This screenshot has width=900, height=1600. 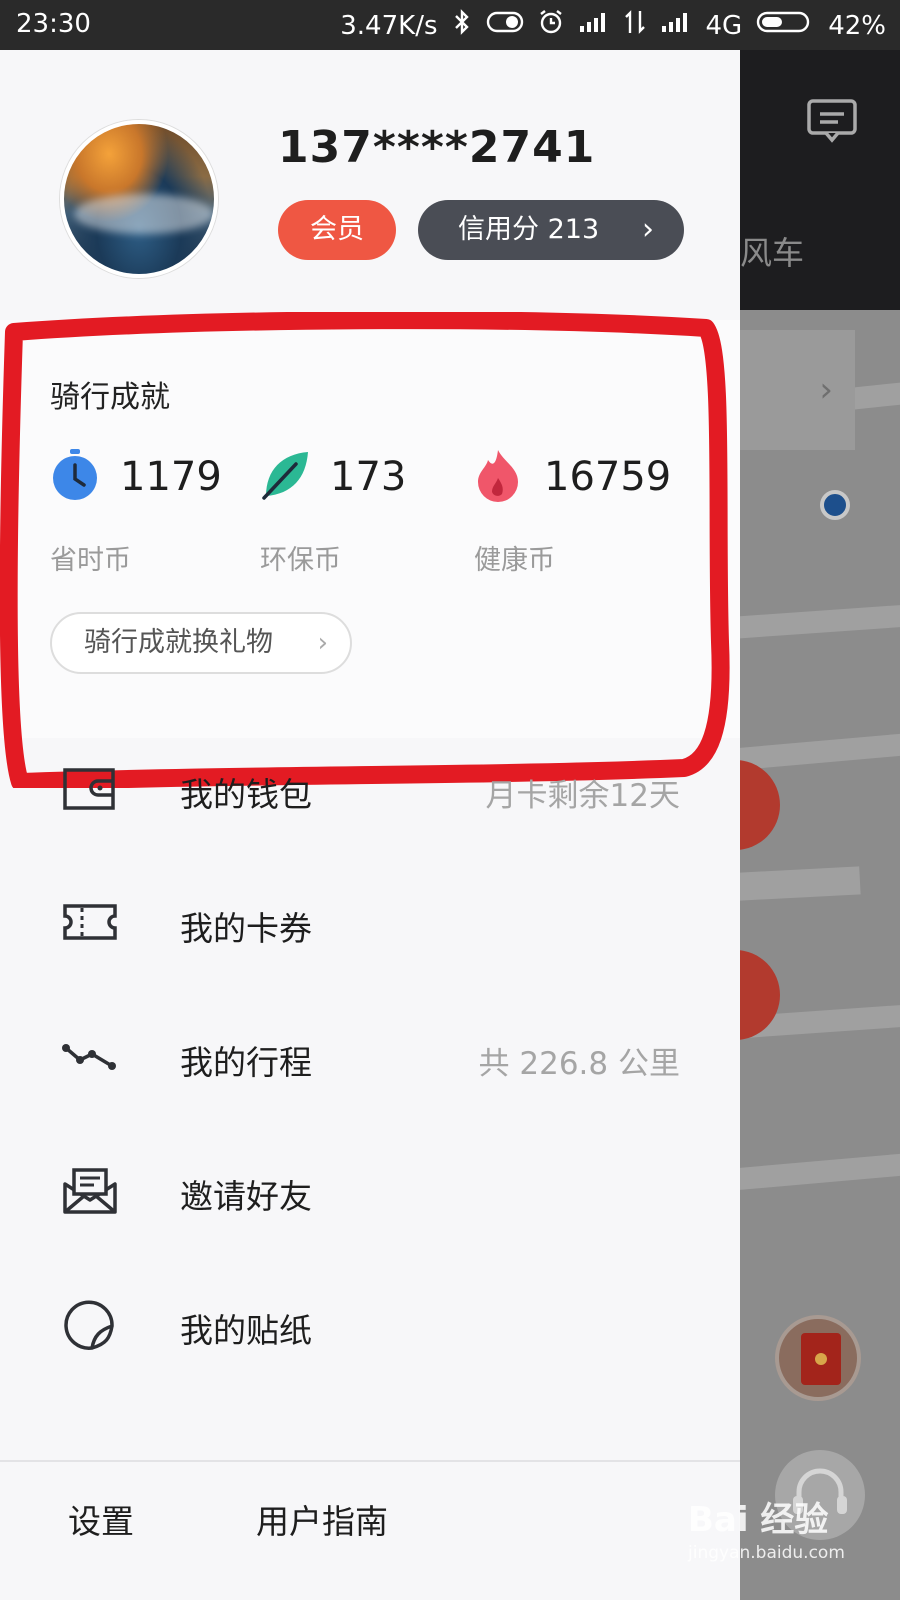 I want to click on exchange-gift-label: 骑行成就换礼物, so click(x=178, y=642).